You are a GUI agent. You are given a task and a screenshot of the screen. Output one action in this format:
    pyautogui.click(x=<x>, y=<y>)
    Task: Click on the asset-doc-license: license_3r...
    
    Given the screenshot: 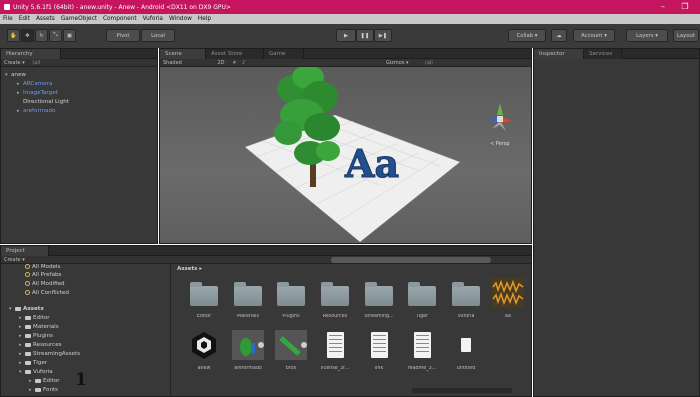 What is the action you would take?
    pyautogui.click(x=335, y=359)
    